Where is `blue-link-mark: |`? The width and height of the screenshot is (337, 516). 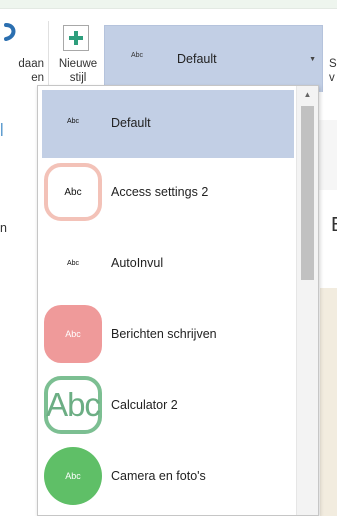
blue-link-mark: | is located at coordinates (2, 128).